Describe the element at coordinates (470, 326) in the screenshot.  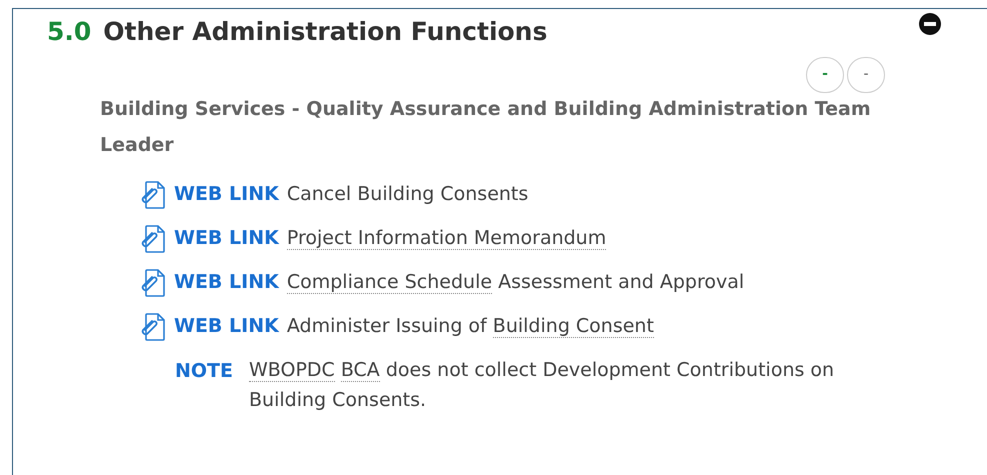
I see `link-text: Administer Issuing of Building Consent` at that location.